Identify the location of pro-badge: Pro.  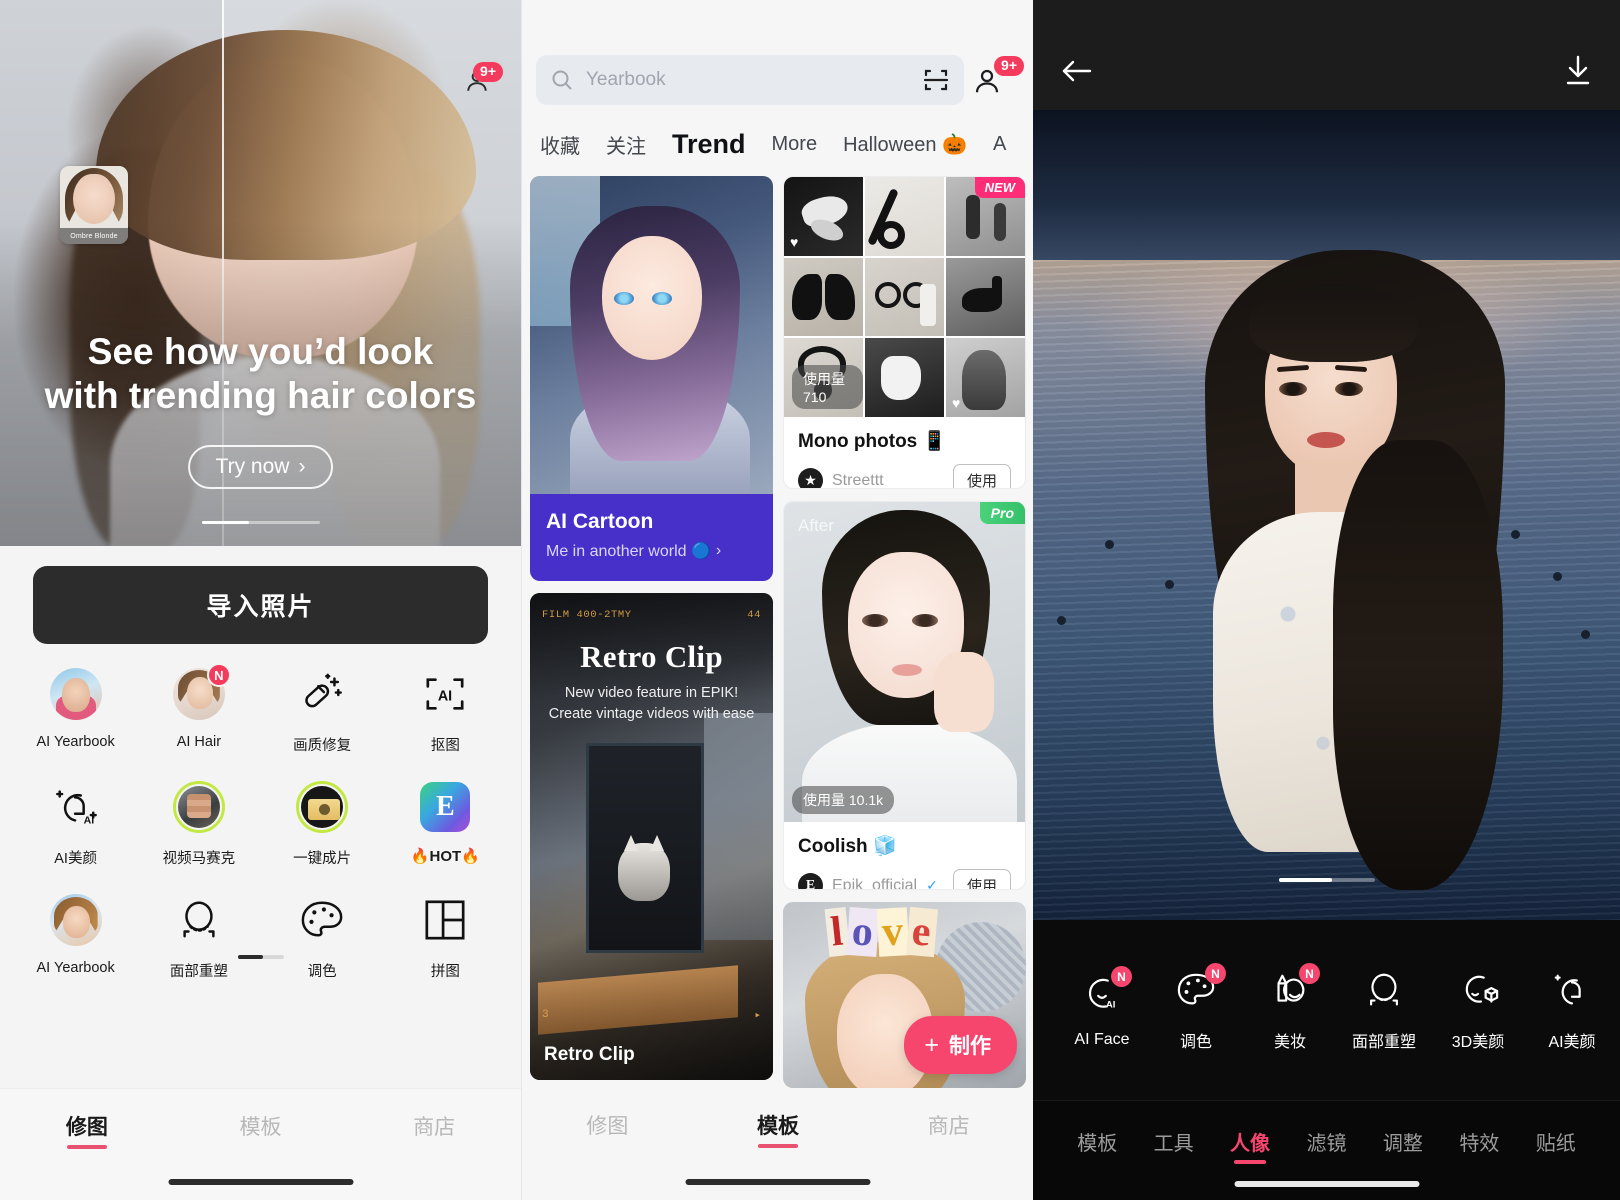
(1002, 513).